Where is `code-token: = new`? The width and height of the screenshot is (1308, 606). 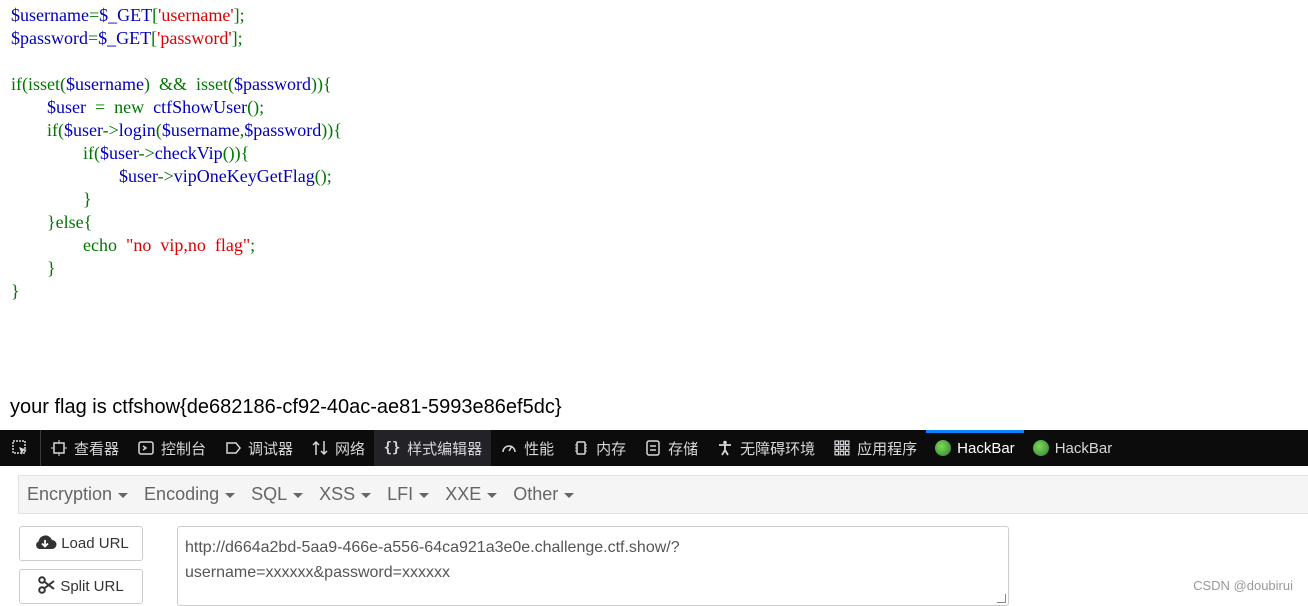 code-token: = new is located at coordinates (120, 107).